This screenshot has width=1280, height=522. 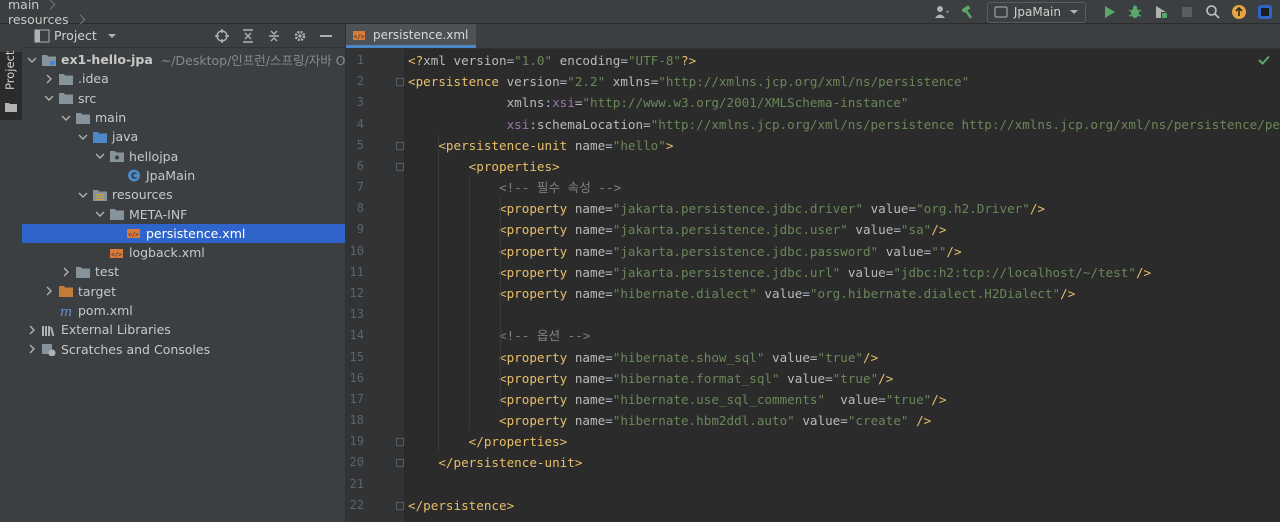 I want to click on tree-item: test, so click(x=183, y=271).